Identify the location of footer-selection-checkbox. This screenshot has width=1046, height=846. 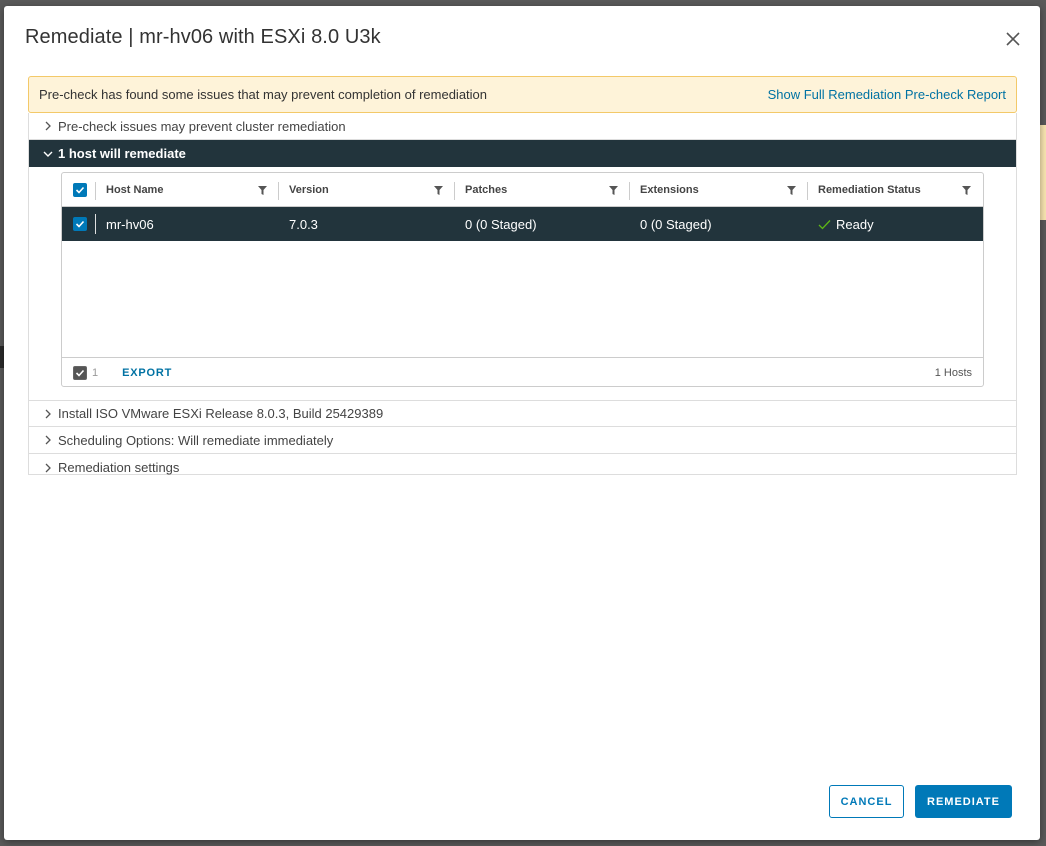
(80, 372).